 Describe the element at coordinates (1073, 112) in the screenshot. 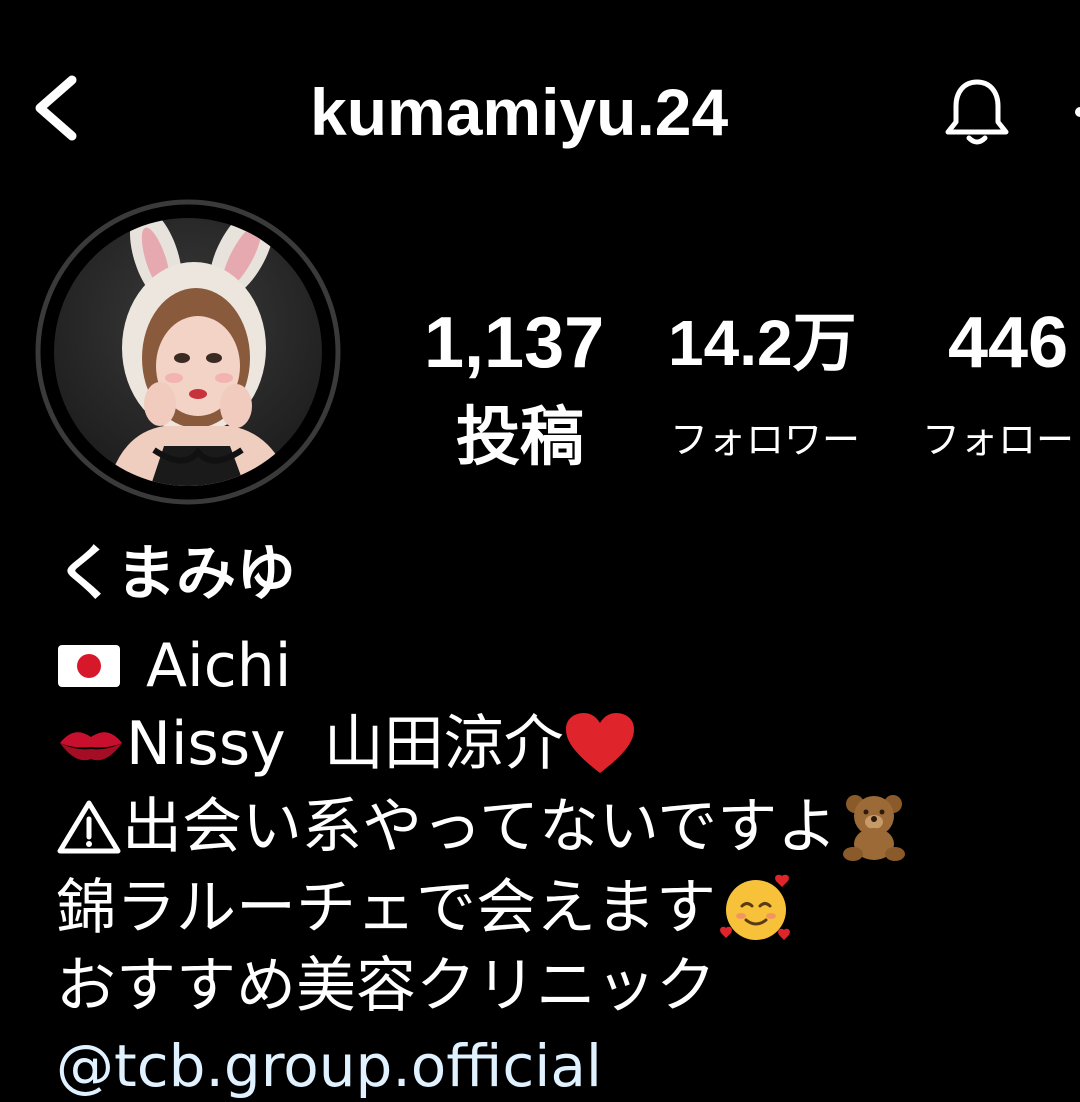

I see `more-dots-icon` at that location.